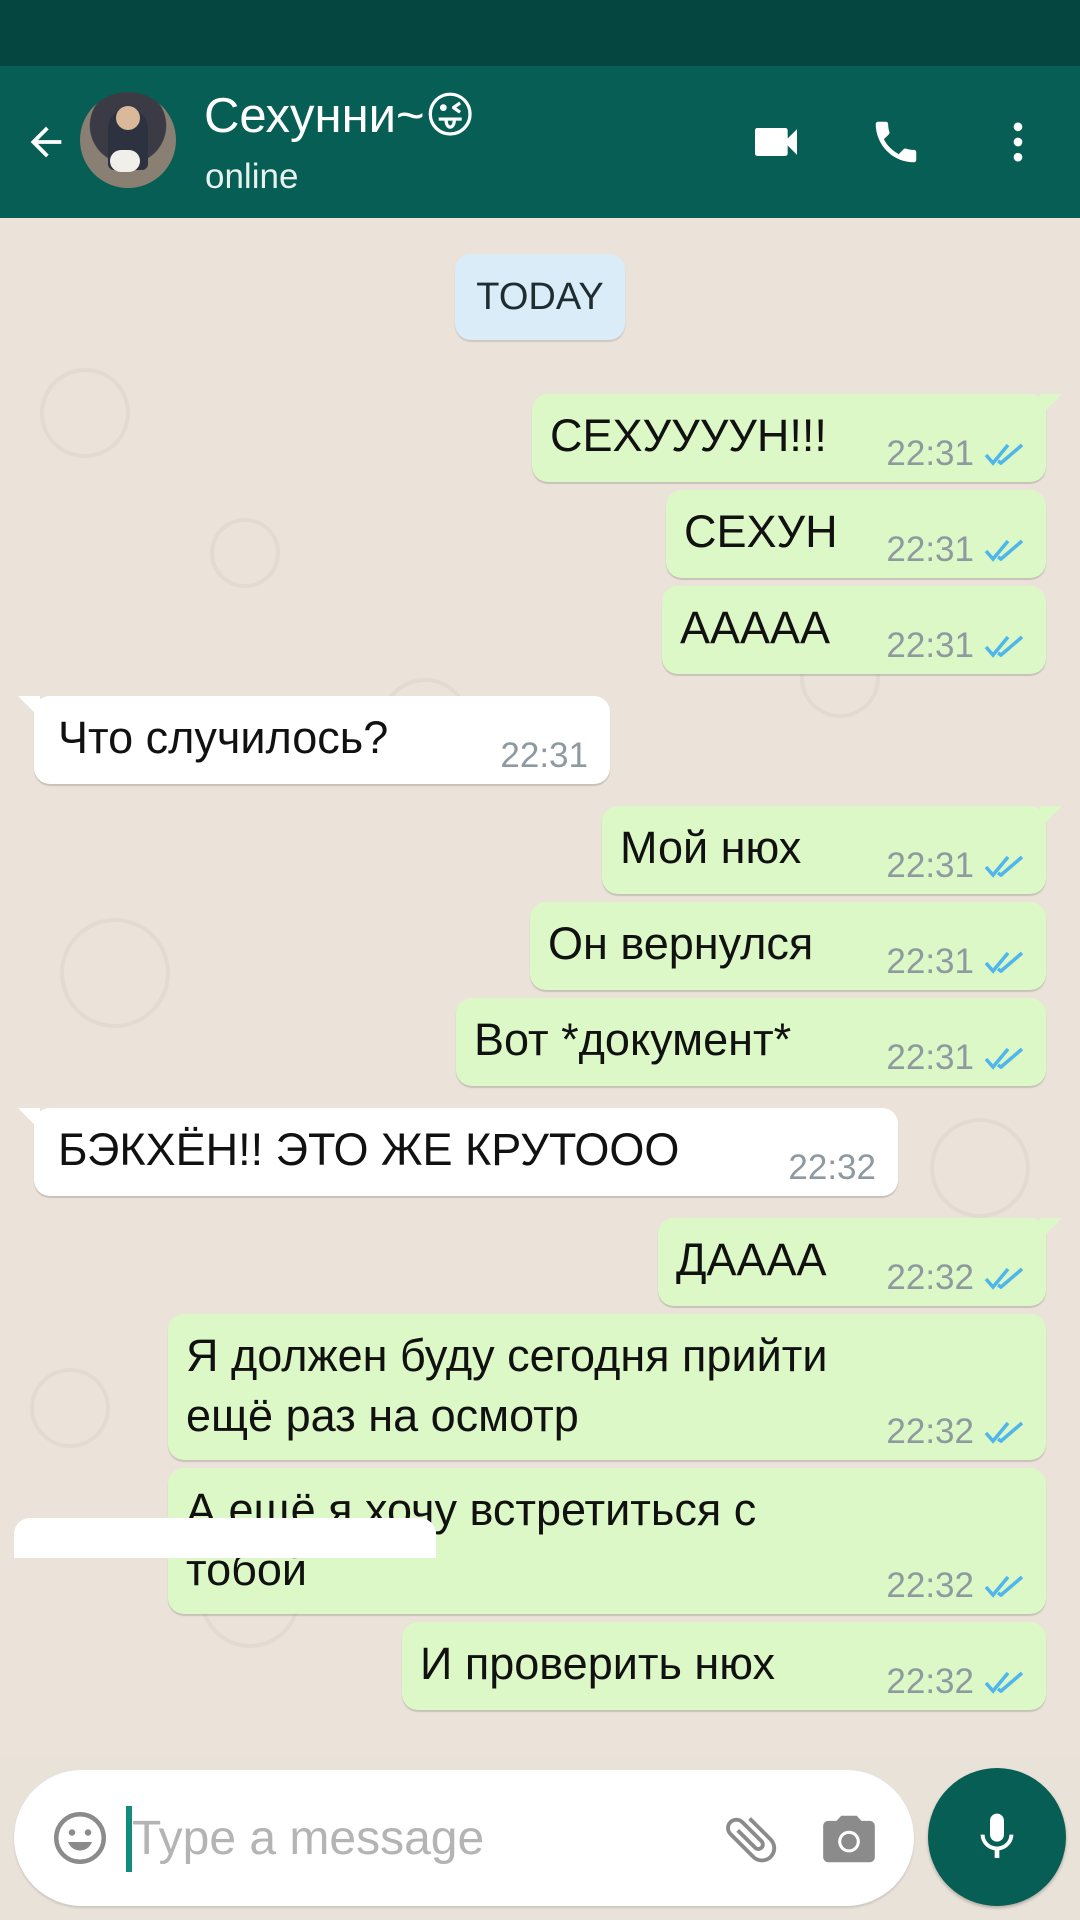 This screenshot has width=1080, height=1920. What do you see at coordinates (761, 531) in the screenshot?
I see `message-text: СЕХУН` at bounding box center [761, 531].